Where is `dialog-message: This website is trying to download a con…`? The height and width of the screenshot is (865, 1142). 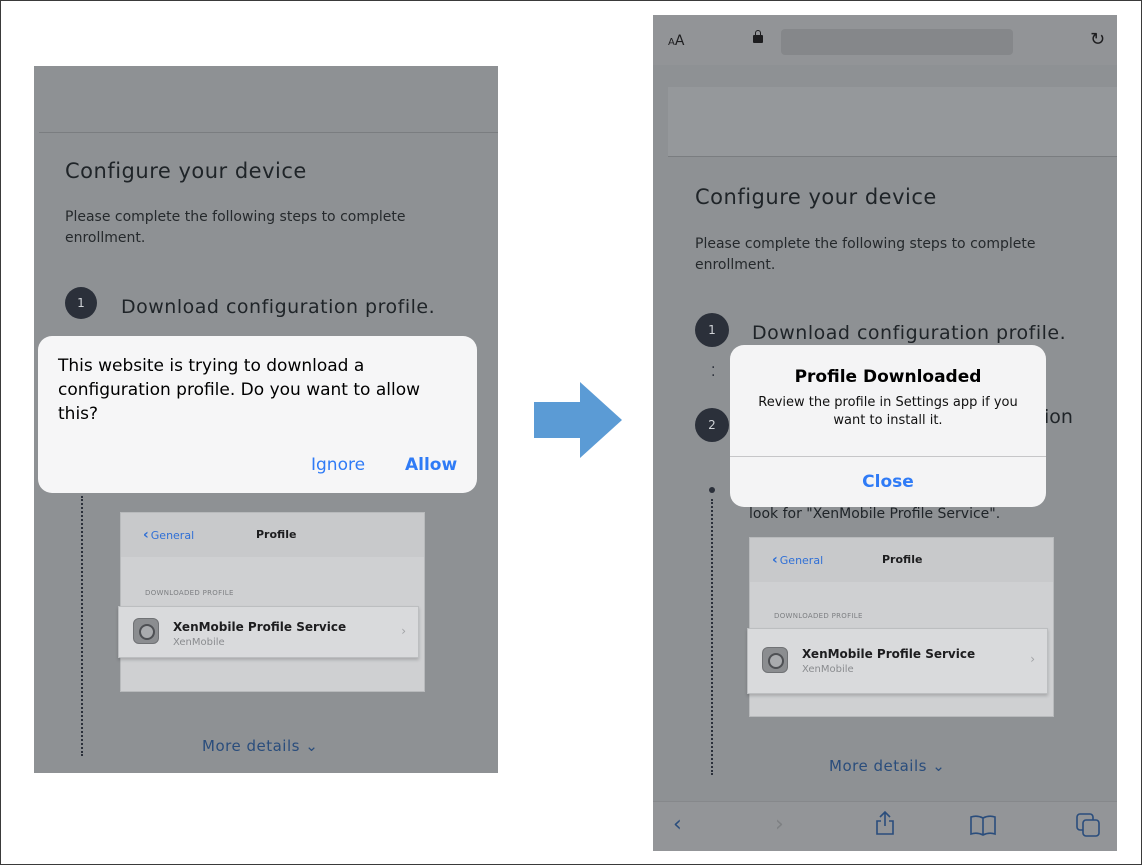 dialog-message: This website is trying to download a con… is located at coordinates (239, 390).